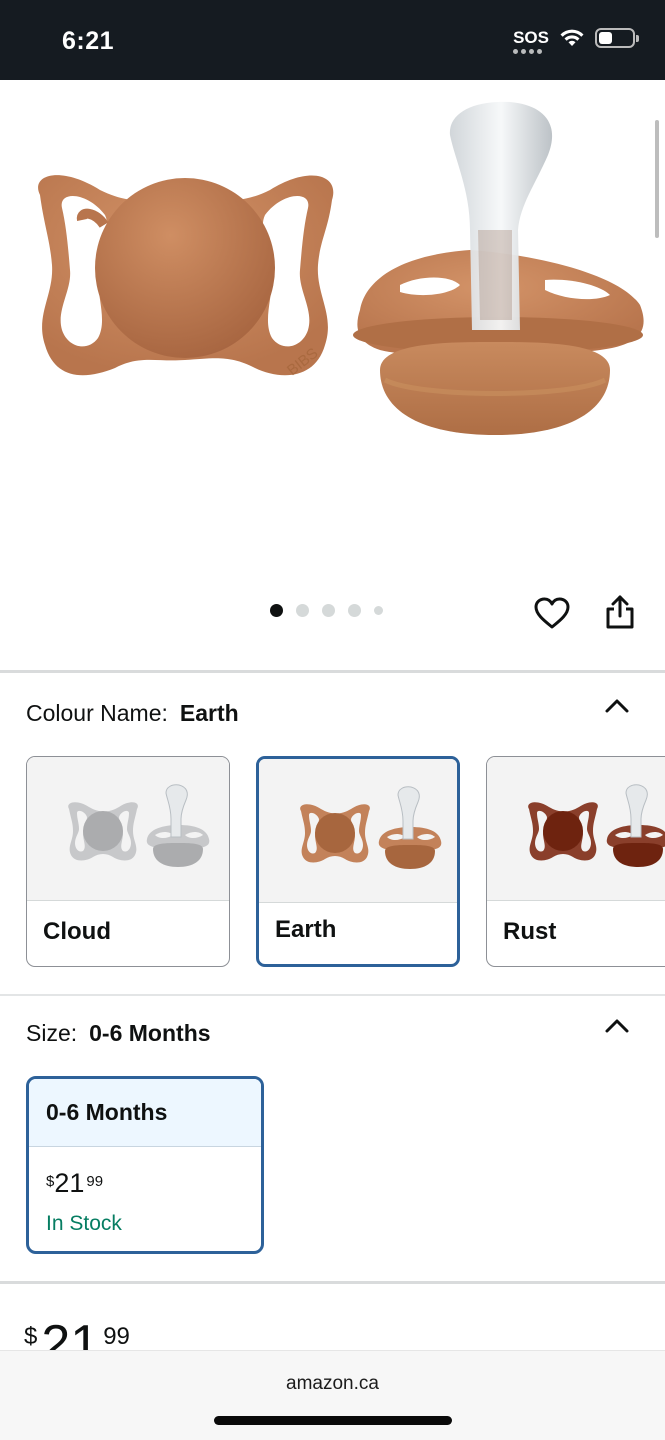 The width and height of the screenshot is (665, 1440). What do you see at coordinates (605, 38) in the screenshot?
I see `battery-fill` at bounding box center [605, 38].